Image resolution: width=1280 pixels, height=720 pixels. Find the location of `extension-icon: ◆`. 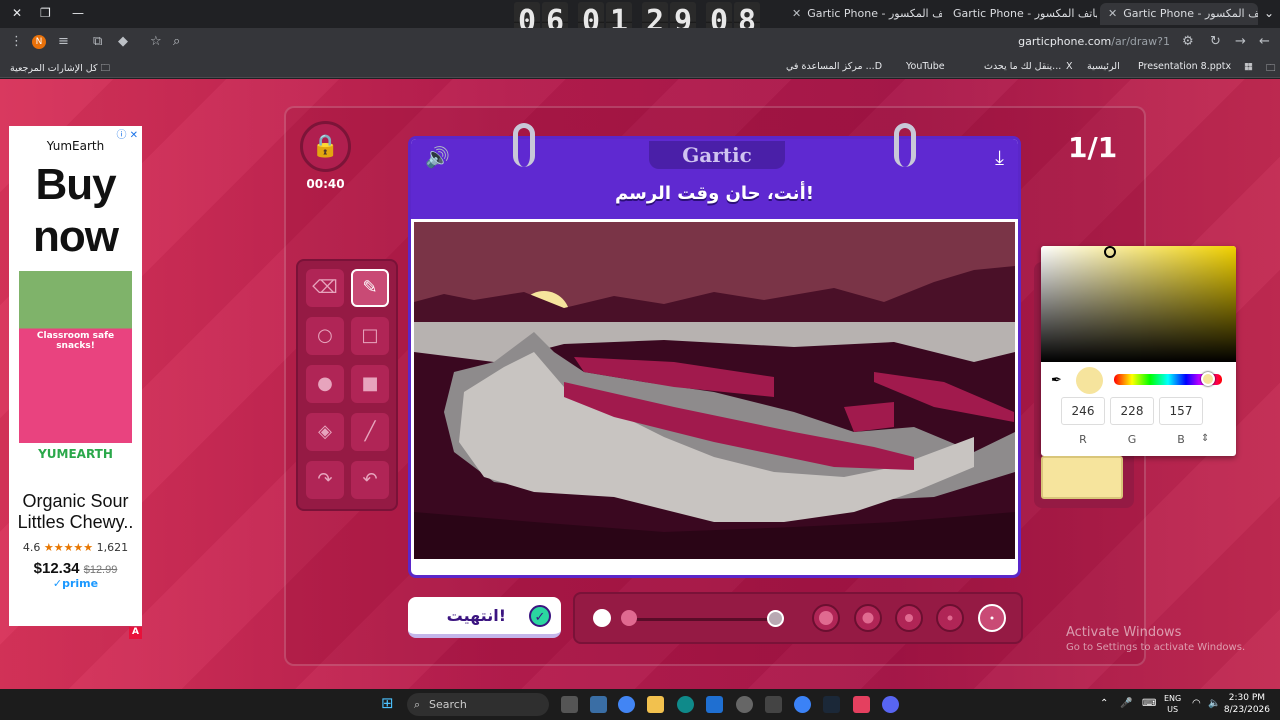

extension-icon: ◆ is located at coordinates (123, 41).